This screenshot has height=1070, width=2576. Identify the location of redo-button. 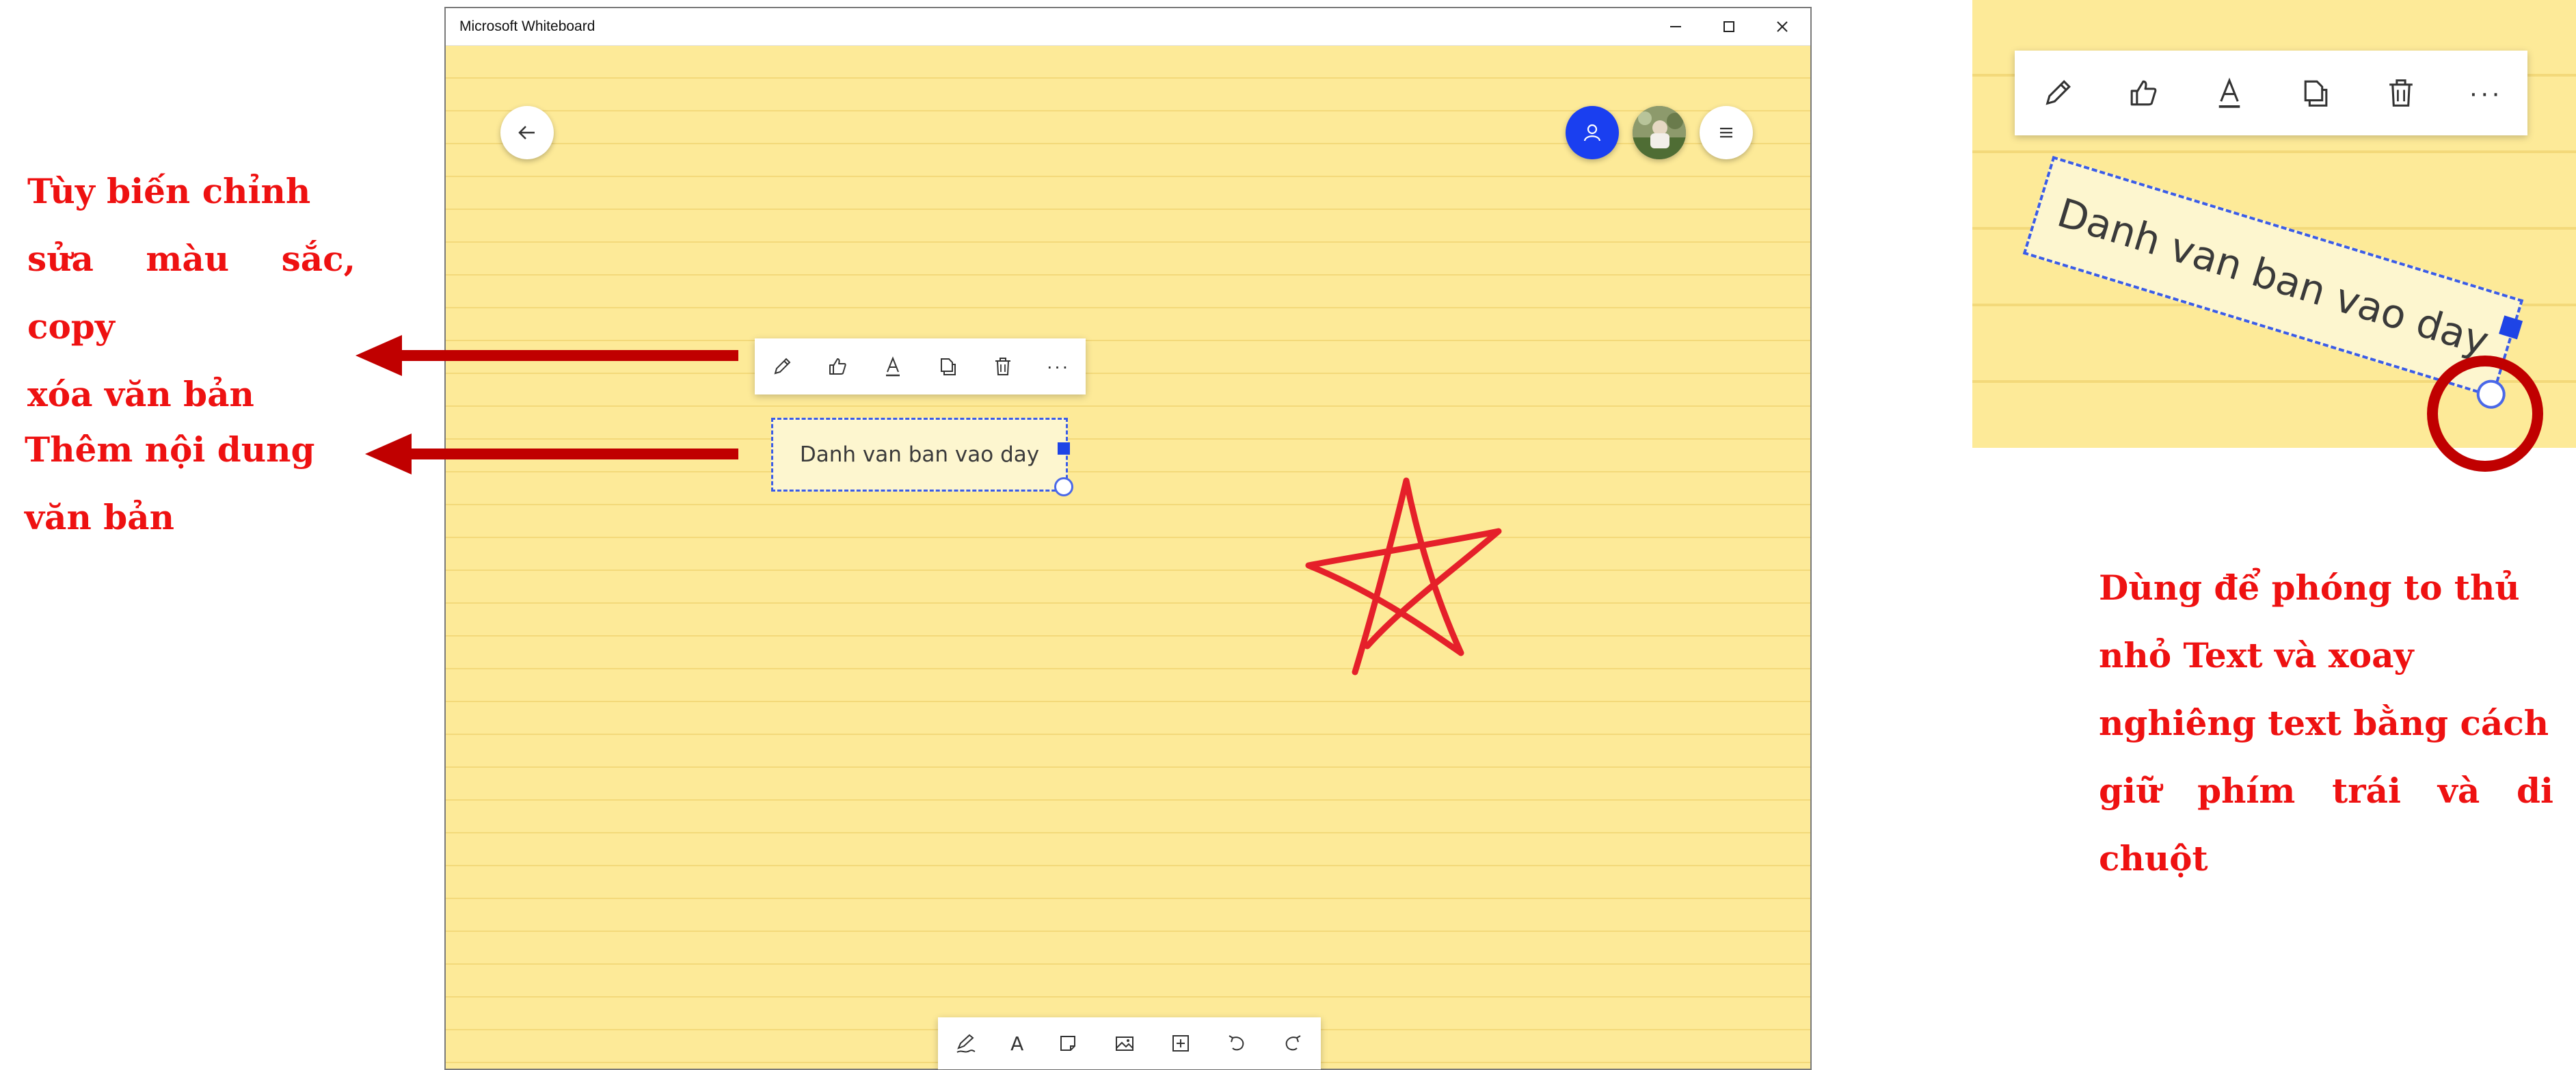
(1292, 1043).